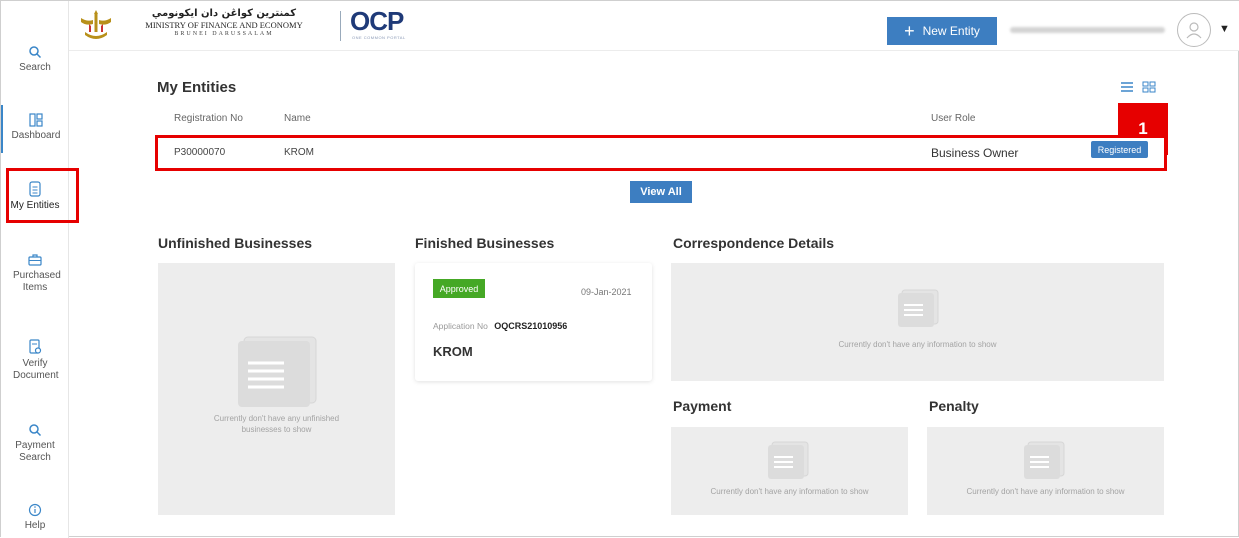 This screenshot has width=1239, height=538. I want to click on sidebar-item-label: My Entities, so click(35, 205).